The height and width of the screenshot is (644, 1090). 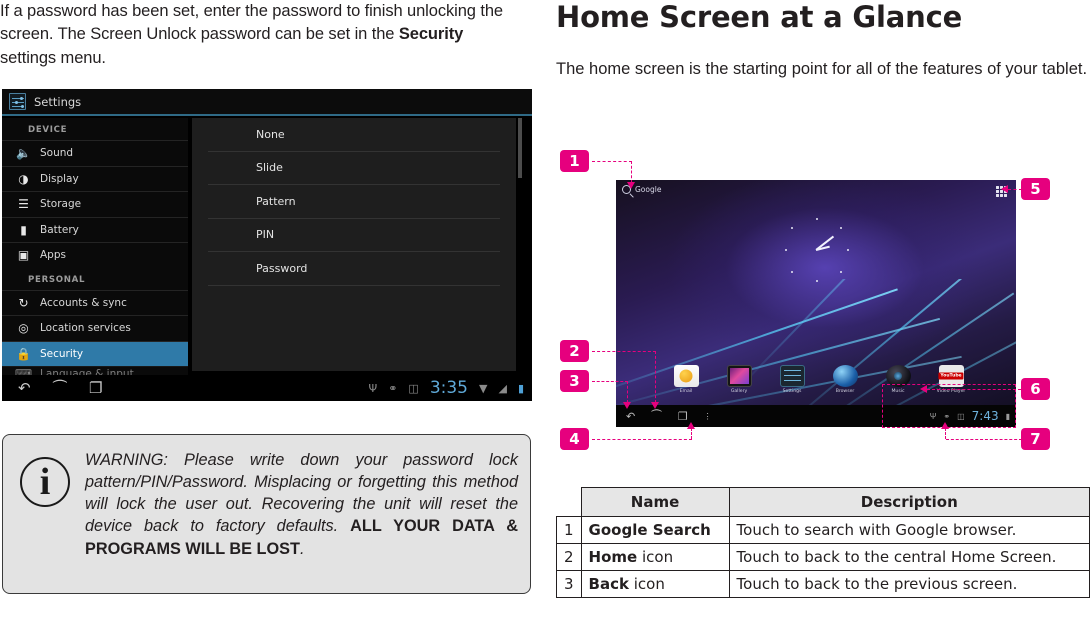 What do you see at coordinates (909, 530) in the screenshot?
I see `table-cell-description: Touch to search with Google browser.` at bounding box center [909, 530].